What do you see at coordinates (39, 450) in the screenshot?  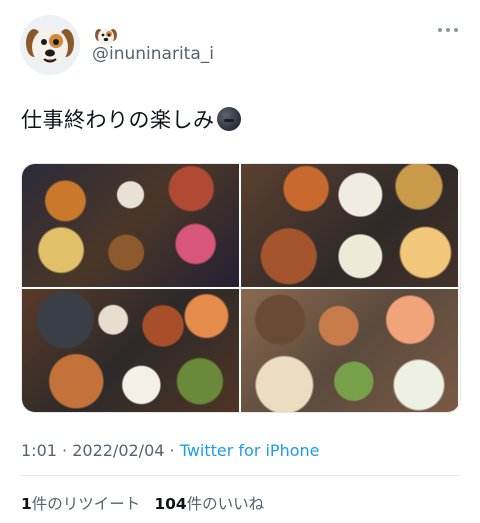 I see `tweet-time: 1:01` at bounding box center [39, 450].